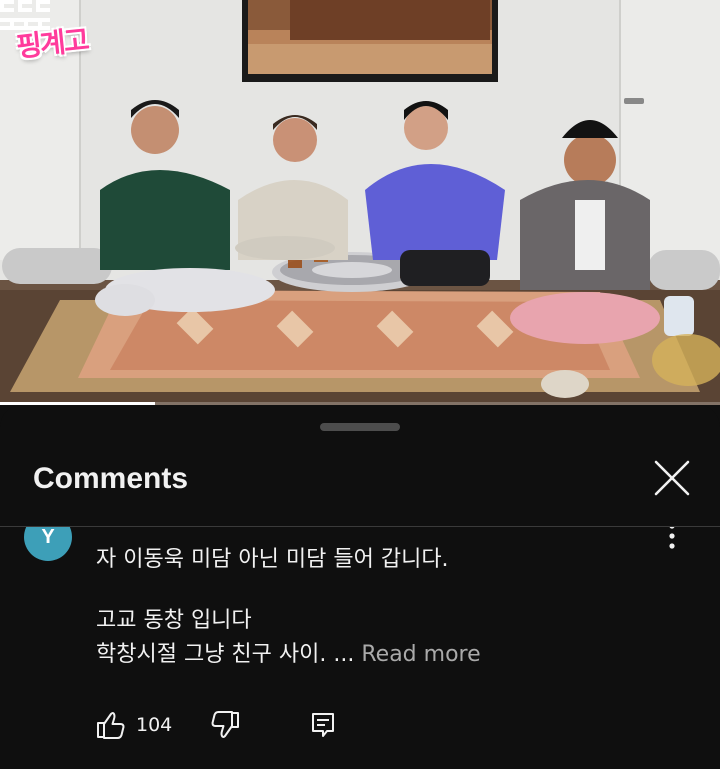 The width and height of the screenshot is (720, 769). I want to click on comment-line: 자 이동욱 미담 아닌 미담 들어 갑니다., so click(272, 559).